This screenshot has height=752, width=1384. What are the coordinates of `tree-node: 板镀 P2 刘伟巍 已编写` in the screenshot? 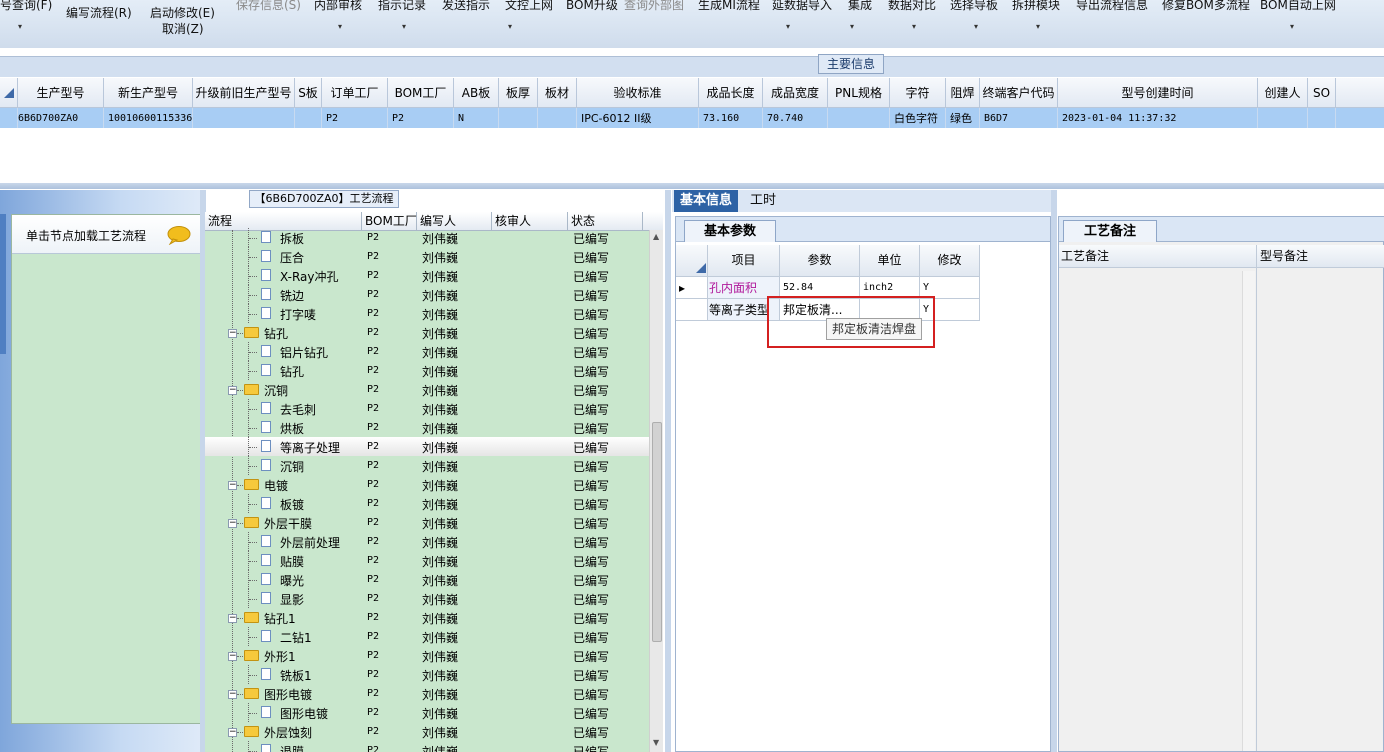 It's located at (427, 503).